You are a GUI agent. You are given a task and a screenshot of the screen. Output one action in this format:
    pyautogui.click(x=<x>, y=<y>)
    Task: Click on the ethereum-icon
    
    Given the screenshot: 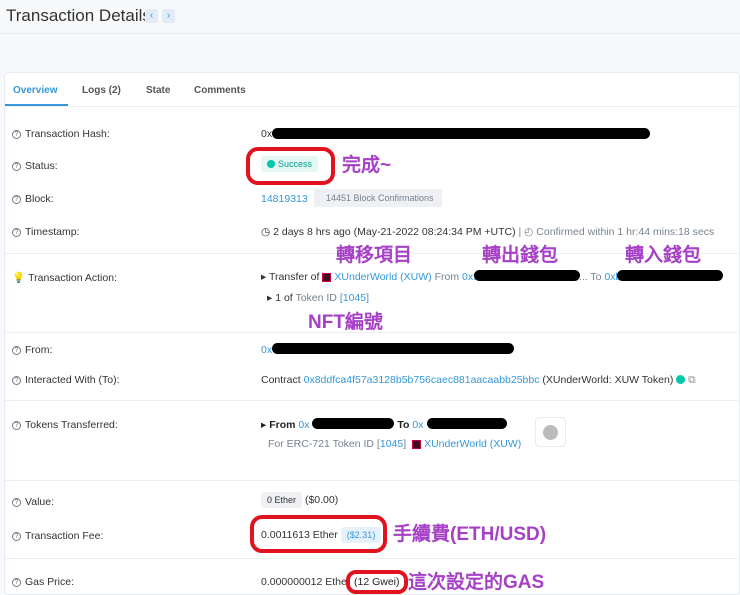 What is the action you would take?
    pyautogui.click(x=550, y=432)
    